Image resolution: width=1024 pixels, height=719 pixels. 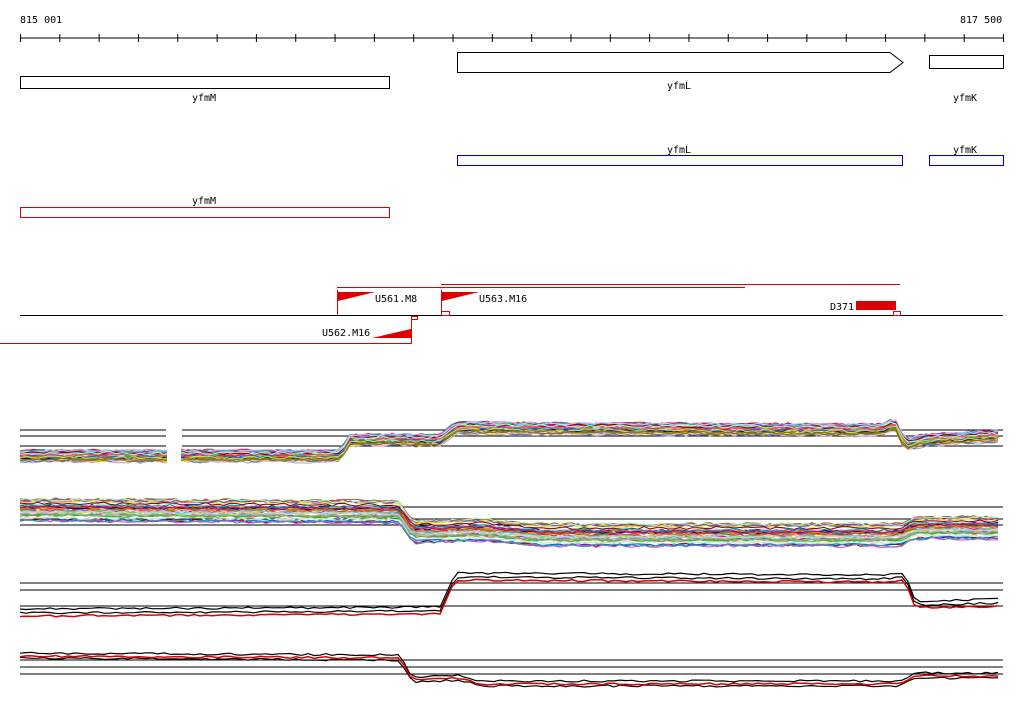 What do you see at coordinates (501, 314) in the screenshot?
I see `feature-track: U561.M8 U563.M16 U562.M16 D371` at bounding box center [501, 314].